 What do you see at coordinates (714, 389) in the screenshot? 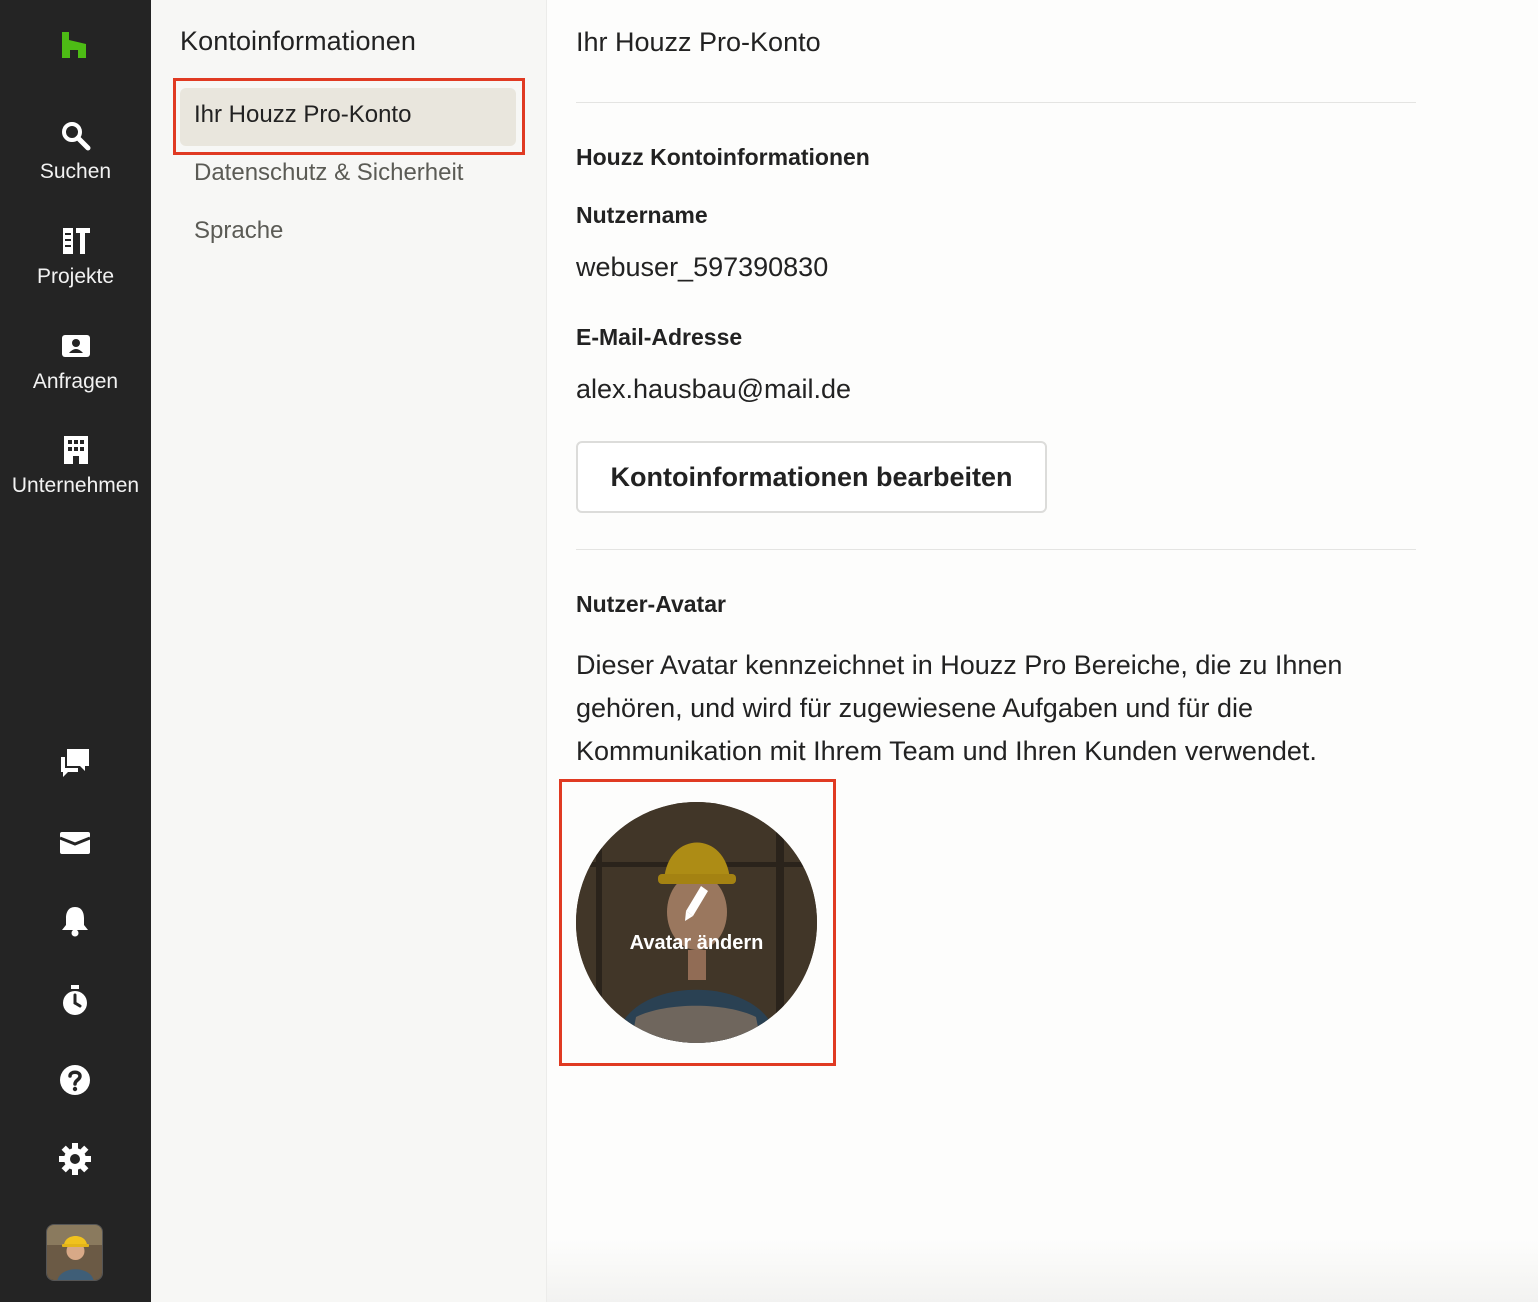
I see `email-value: alex.hausbau@mail.de` at bounding box center [714, 389].